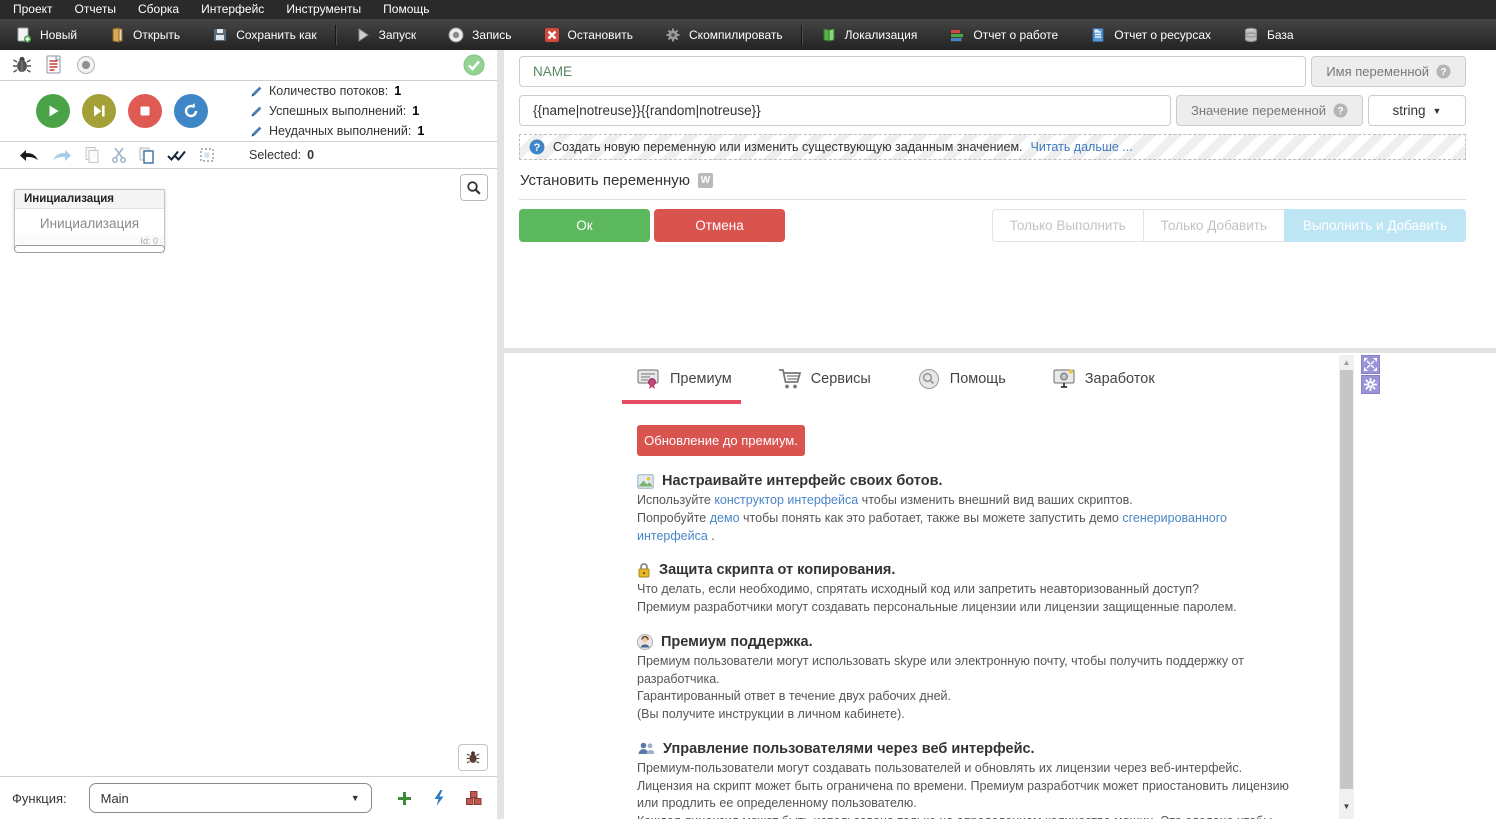 The width and height of the screenshot is (1496, 819). I want to click on earnings-icon, so click(1064, 379).